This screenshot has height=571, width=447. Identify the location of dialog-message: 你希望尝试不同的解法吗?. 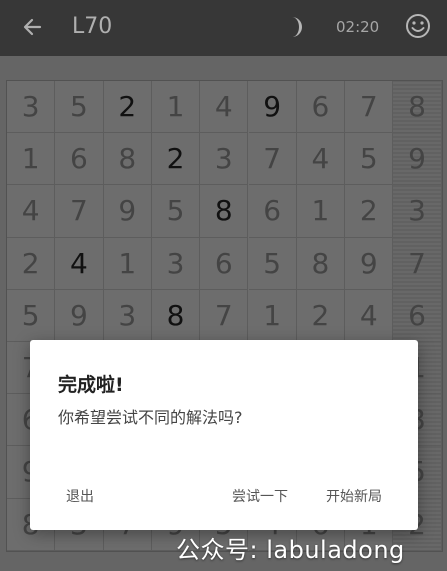
(150, 417).